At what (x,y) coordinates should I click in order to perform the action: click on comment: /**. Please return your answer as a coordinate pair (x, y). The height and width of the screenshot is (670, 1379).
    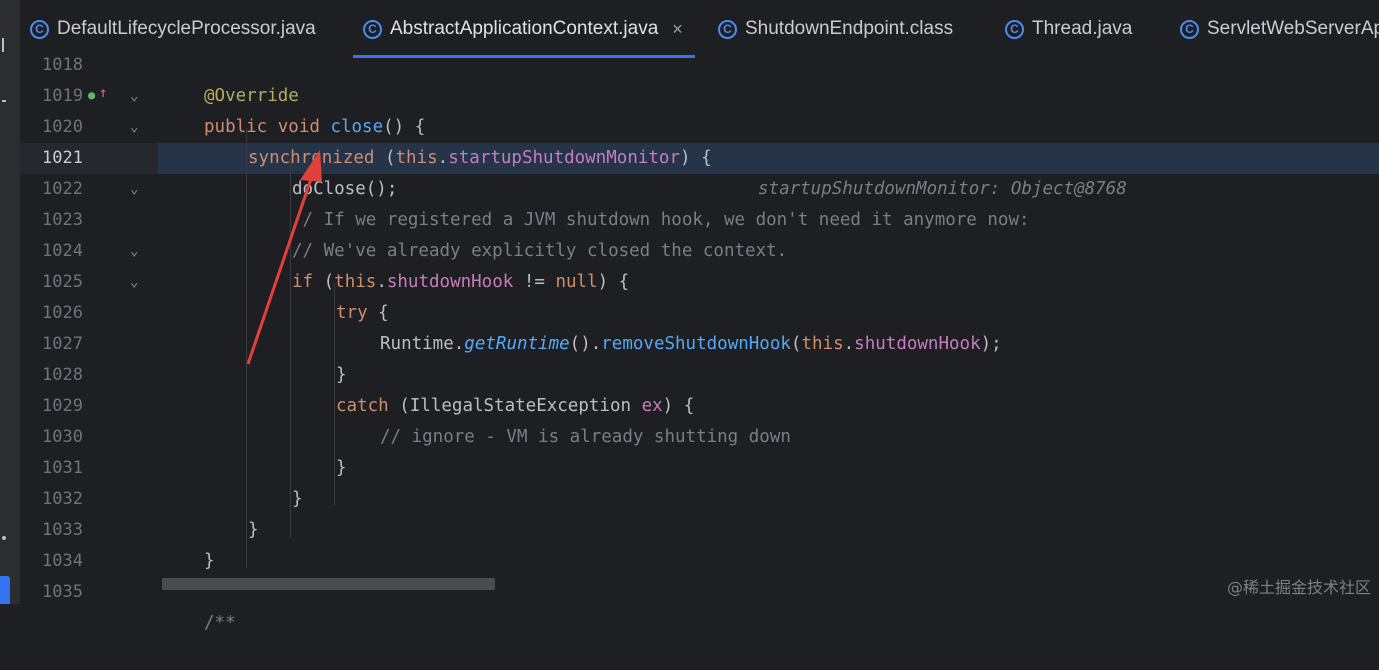
    Looking at the image, I should click on (220, 623).